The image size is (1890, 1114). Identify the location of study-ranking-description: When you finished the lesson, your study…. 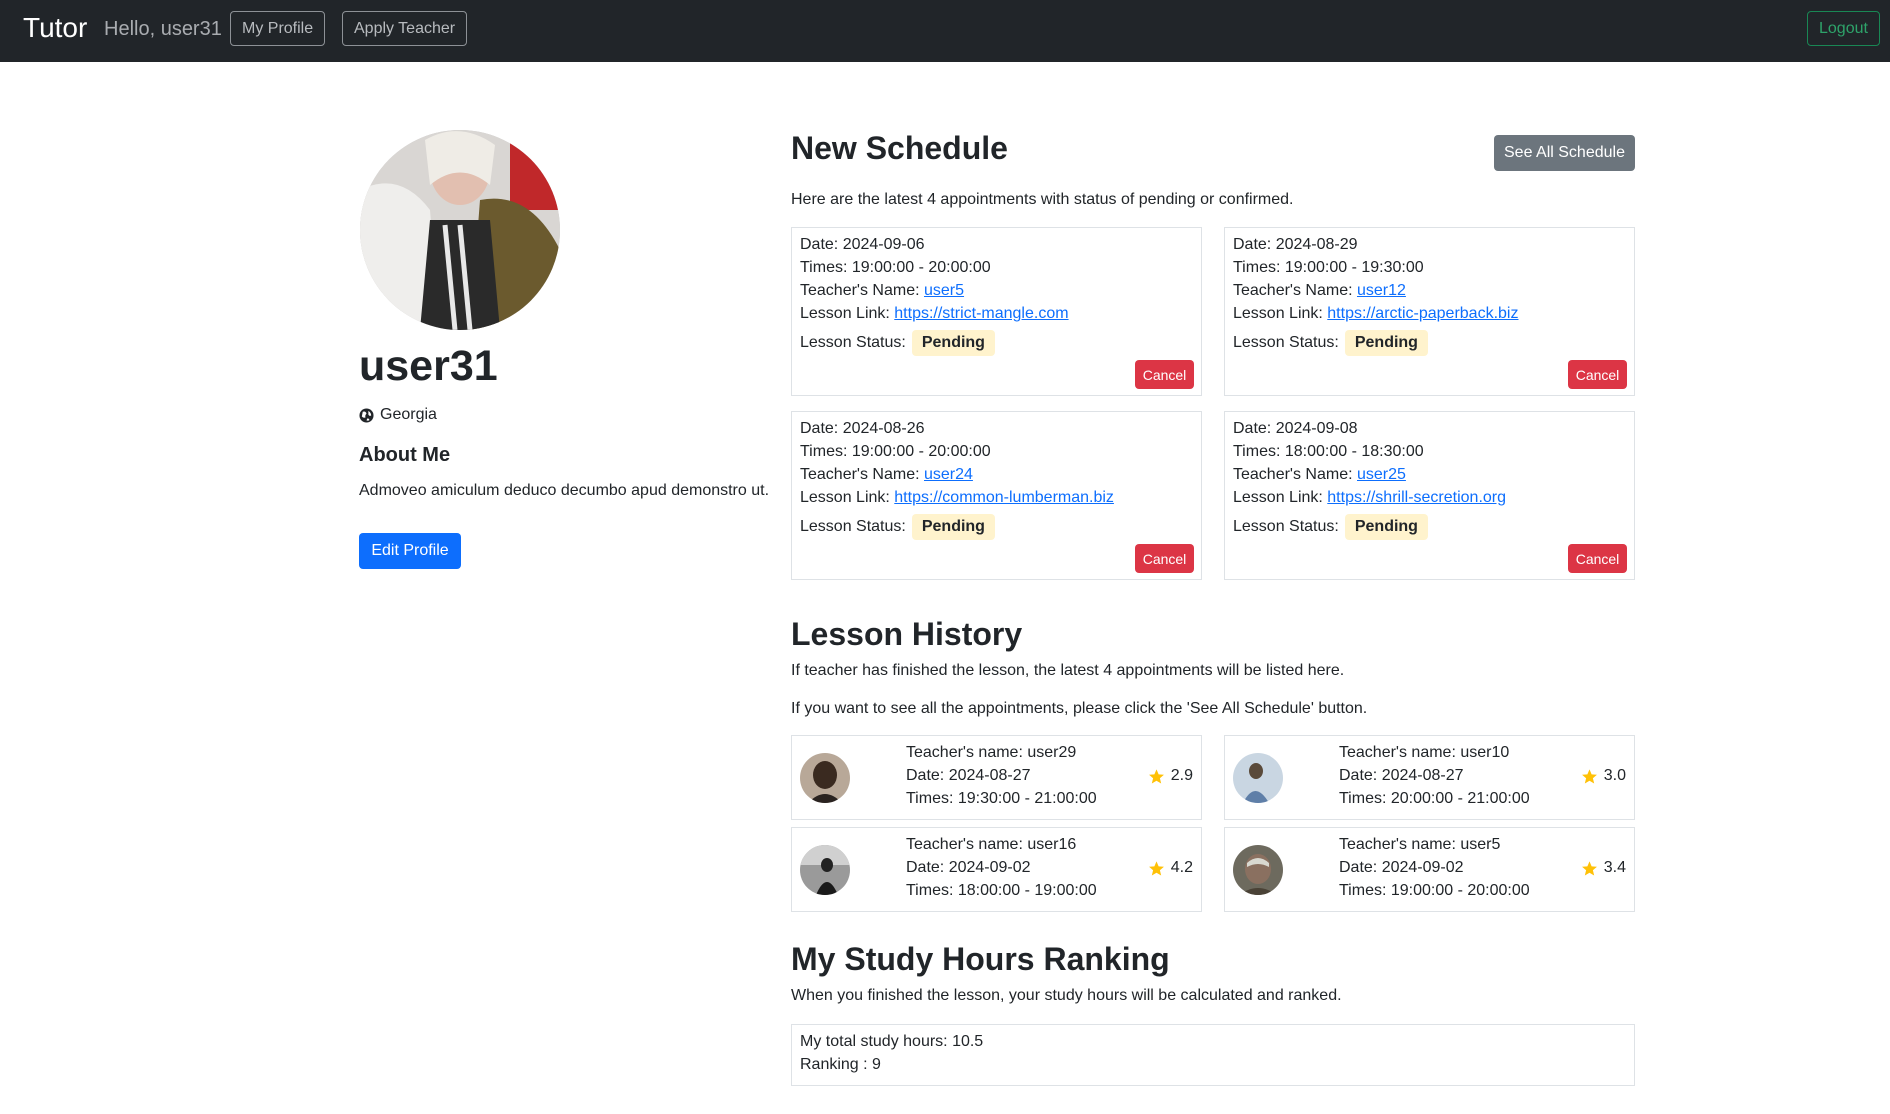
(1066, 995).